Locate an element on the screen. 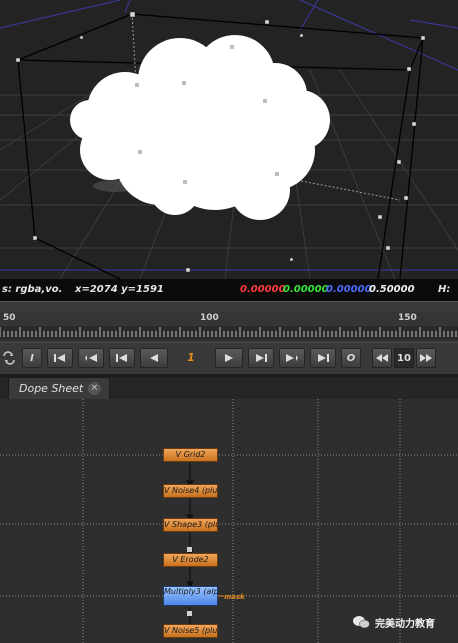 The height and width of the screenshot is (643, 458). step-back-increment-button is located at coordinates (382, 358).